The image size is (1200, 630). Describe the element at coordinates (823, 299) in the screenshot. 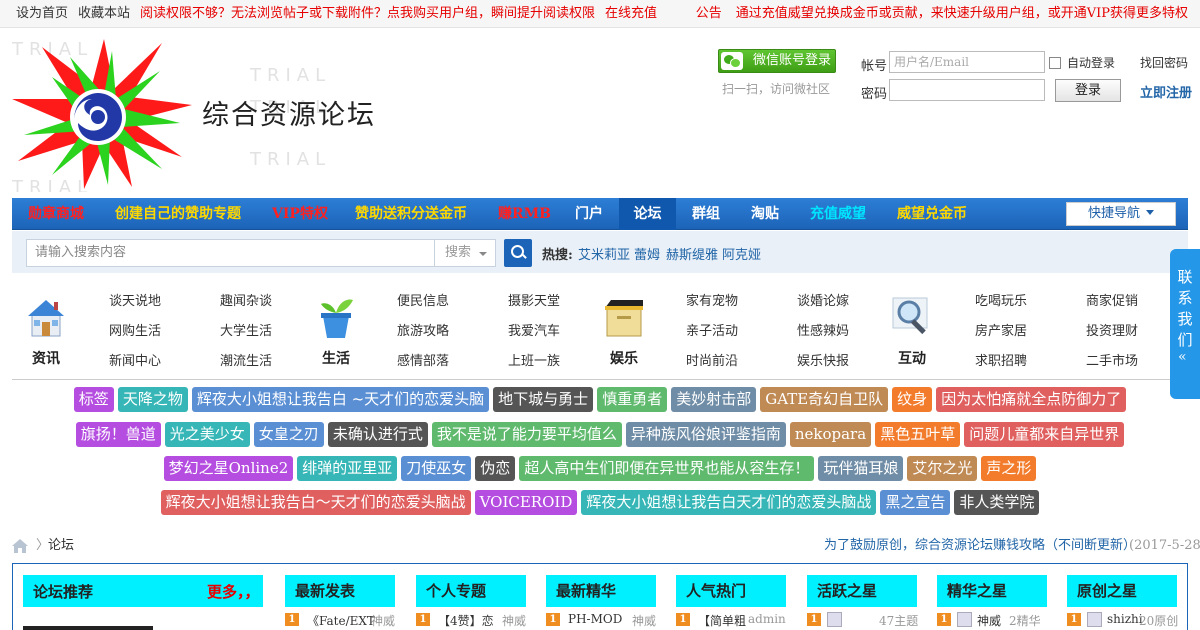

I see `category-link: 谈婚论嫁` at that location.